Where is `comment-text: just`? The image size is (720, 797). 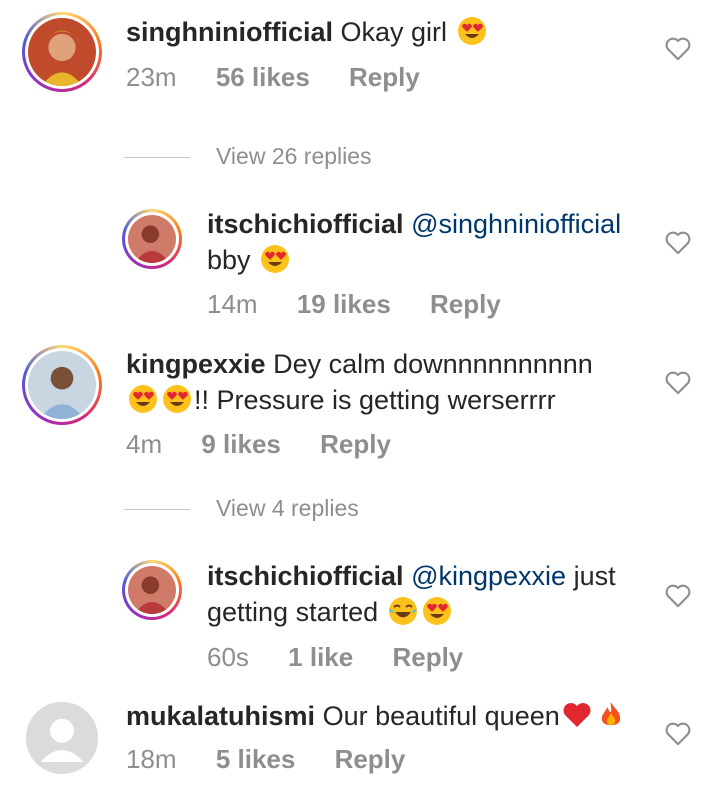 comment-text: just is located at coordinates (594, 576).